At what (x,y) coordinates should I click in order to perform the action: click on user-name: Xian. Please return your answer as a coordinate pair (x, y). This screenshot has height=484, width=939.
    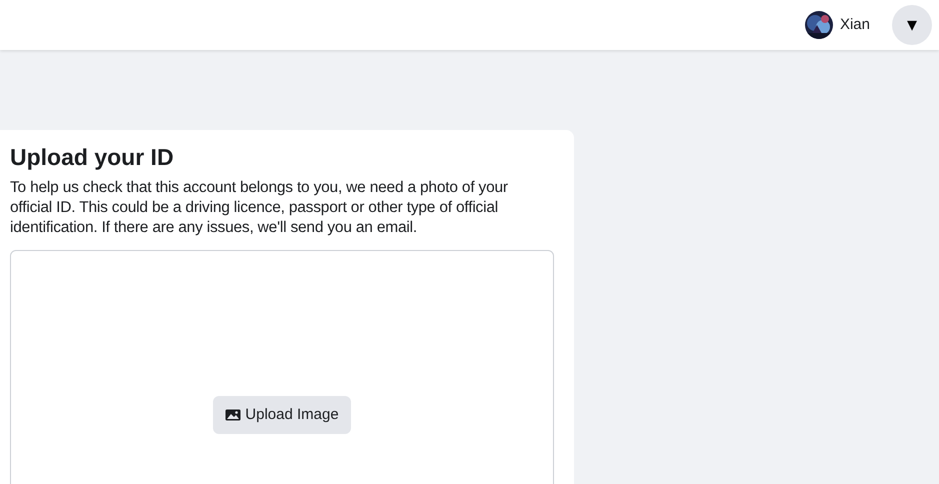
    Looking at the image, I should click on (855, 25).